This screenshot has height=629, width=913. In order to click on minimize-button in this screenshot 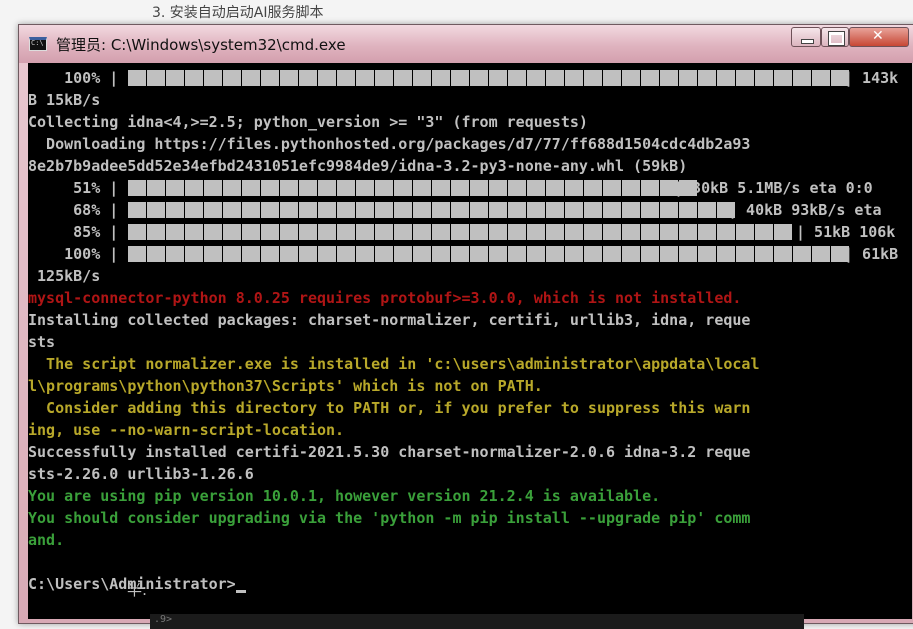, I will do `click(806, 37)`.